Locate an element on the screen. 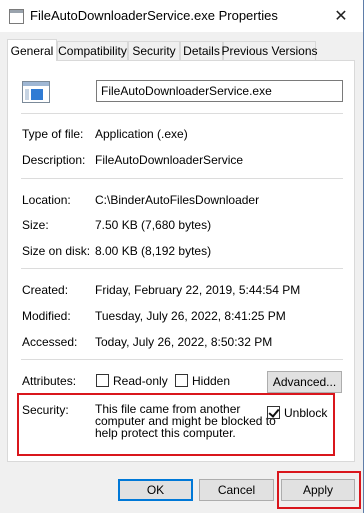 Image resolution: width=364 pixels, height=513 pixels. security-label: Security: is located at coordinates (45, 410).